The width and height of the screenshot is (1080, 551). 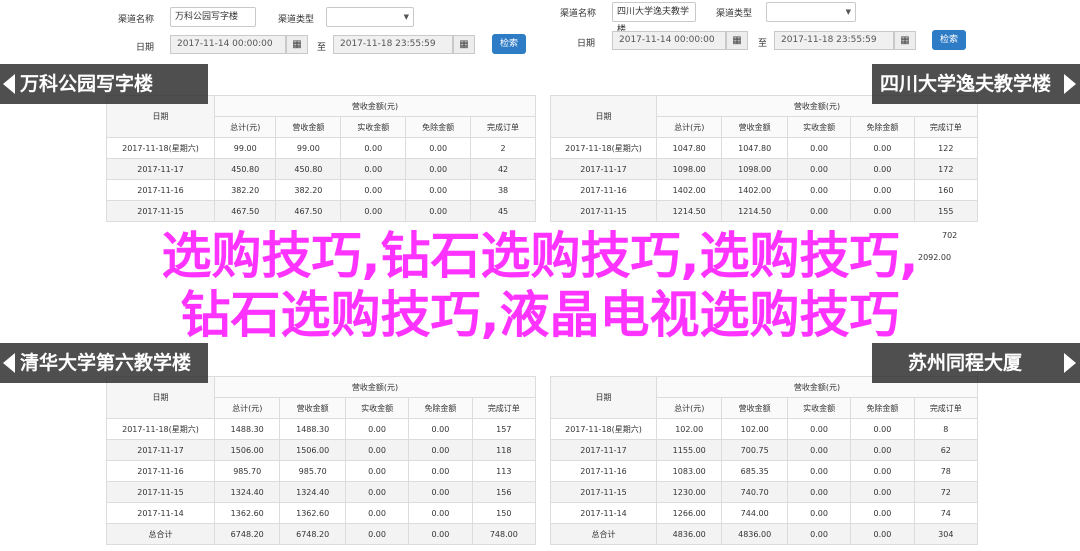 I want to click on cell: 2017-11-15, so click(x=603, y=492).